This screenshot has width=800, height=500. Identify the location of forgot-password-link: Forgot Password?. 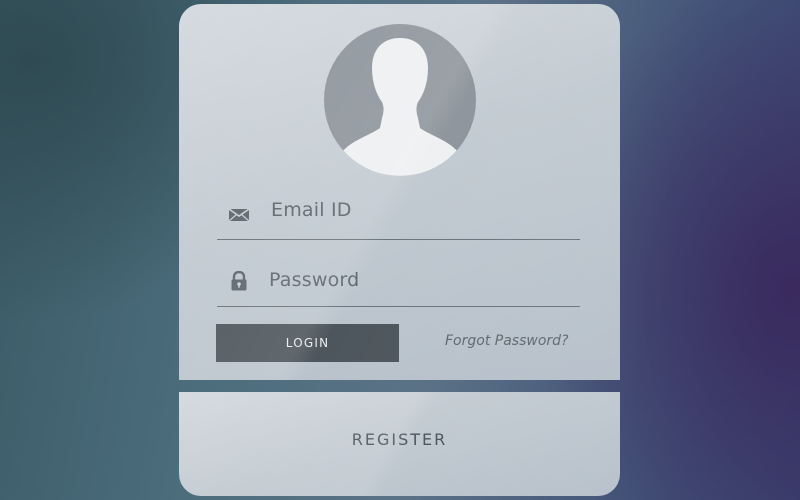
(506, 341).